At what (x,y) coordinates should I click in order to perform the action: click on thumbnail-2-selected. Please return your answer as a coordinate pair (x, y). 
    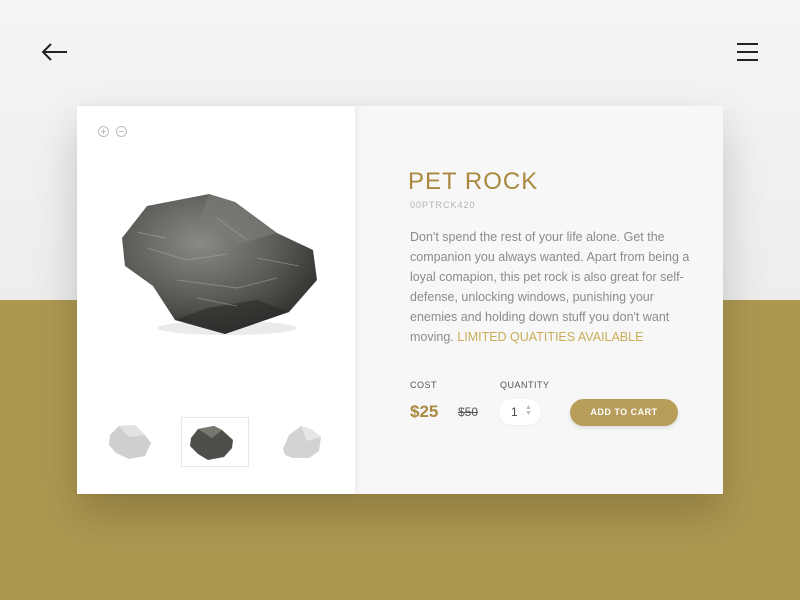
    Looking at the image, I should click on (215, 442).